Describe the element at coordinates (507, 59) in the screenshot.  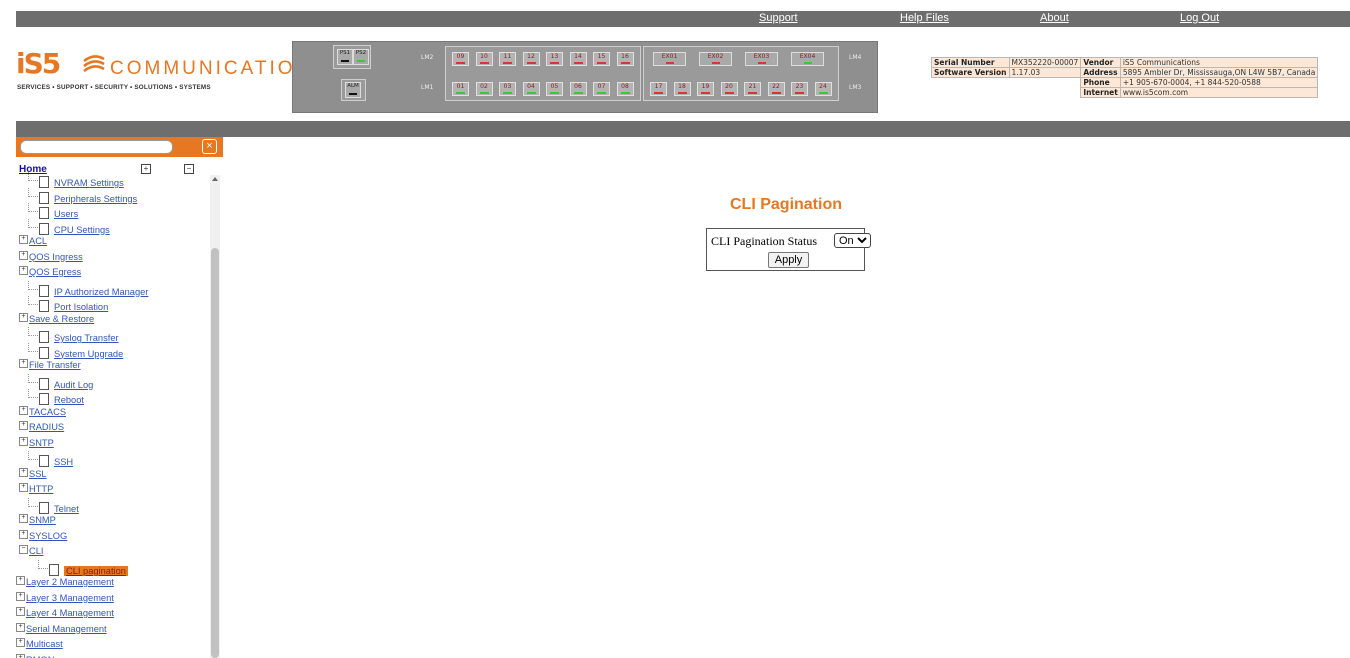
I see `port-11: 11` at that location.